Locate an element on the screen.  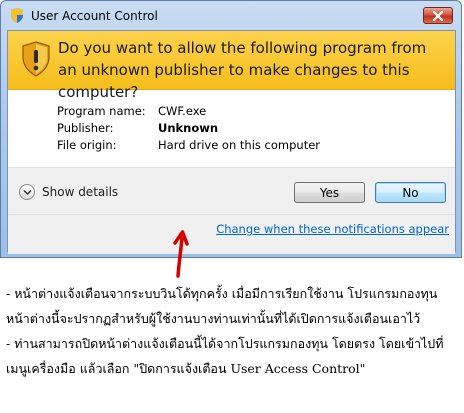
close-icon is located at coordinates (438, 15).